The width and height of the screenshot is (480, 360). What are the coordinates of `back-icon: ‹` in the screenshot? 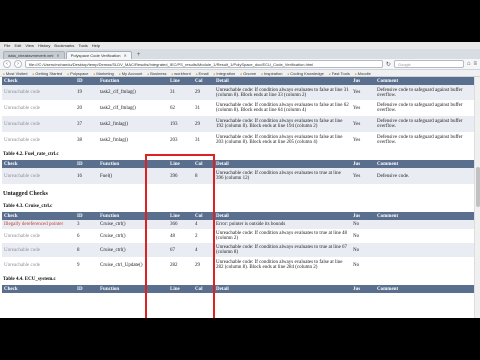 It's located at (7, 64).